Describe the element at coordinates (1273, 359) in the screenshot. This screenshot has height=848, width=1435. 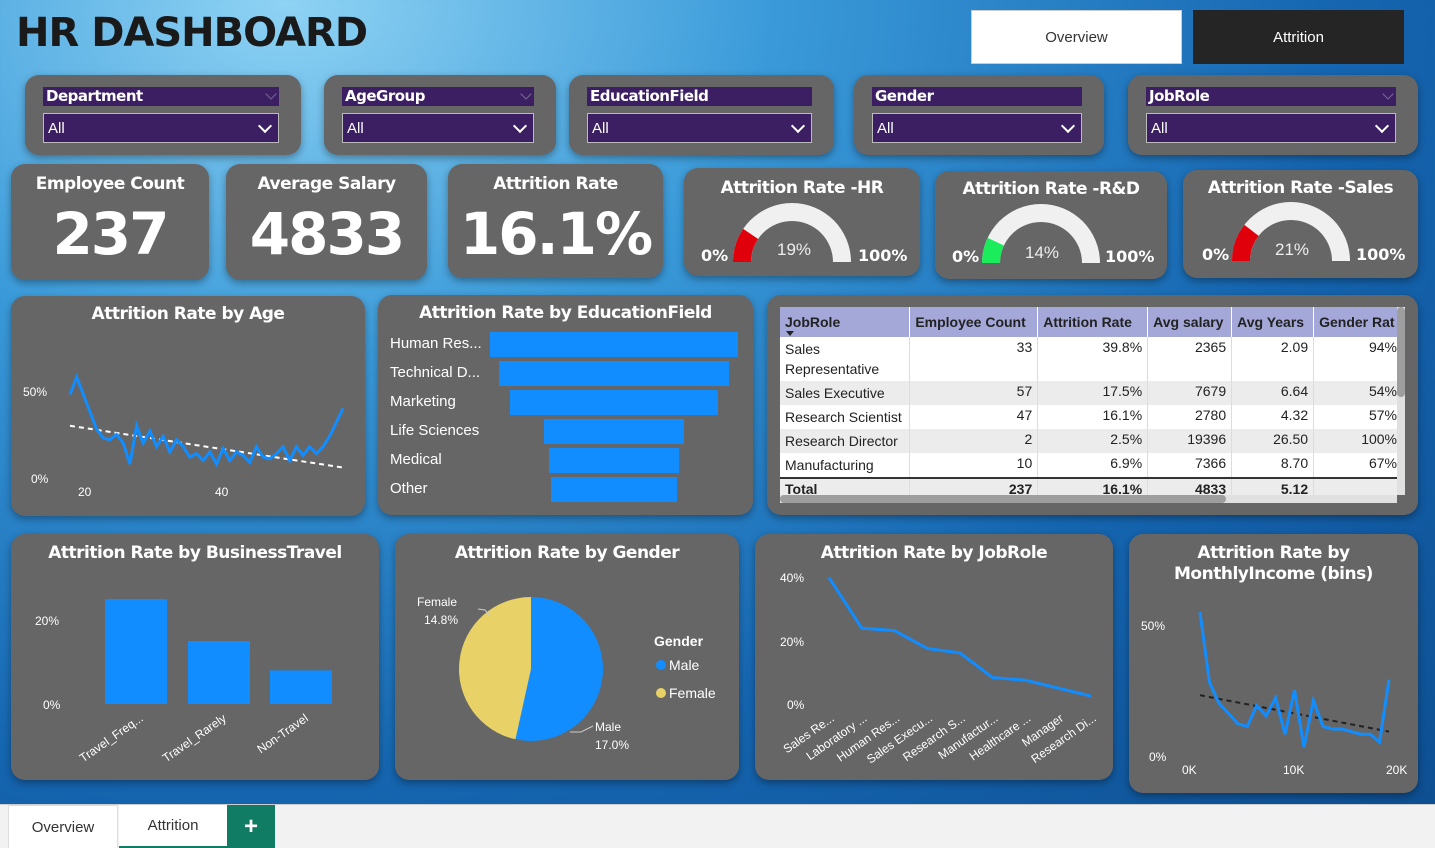
I see `years-cell: 2.09` at that location.